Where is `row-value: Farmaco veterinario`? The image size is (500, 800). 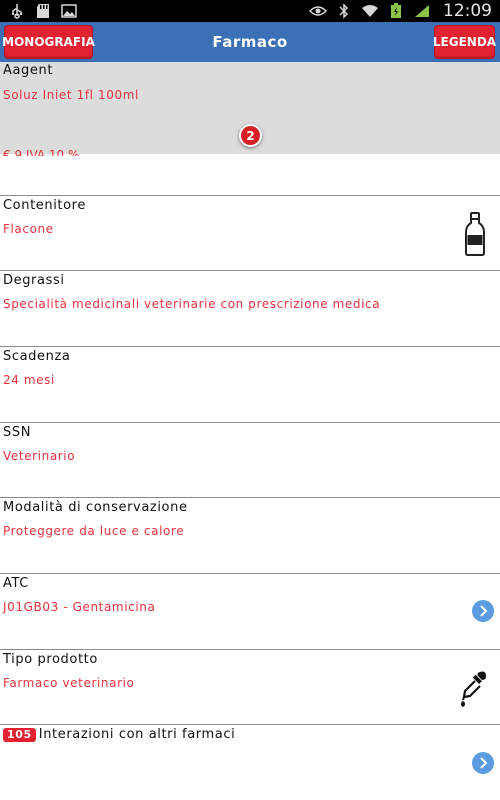 row-value: Farmaco veterinario is located at coordinates (69, 683).